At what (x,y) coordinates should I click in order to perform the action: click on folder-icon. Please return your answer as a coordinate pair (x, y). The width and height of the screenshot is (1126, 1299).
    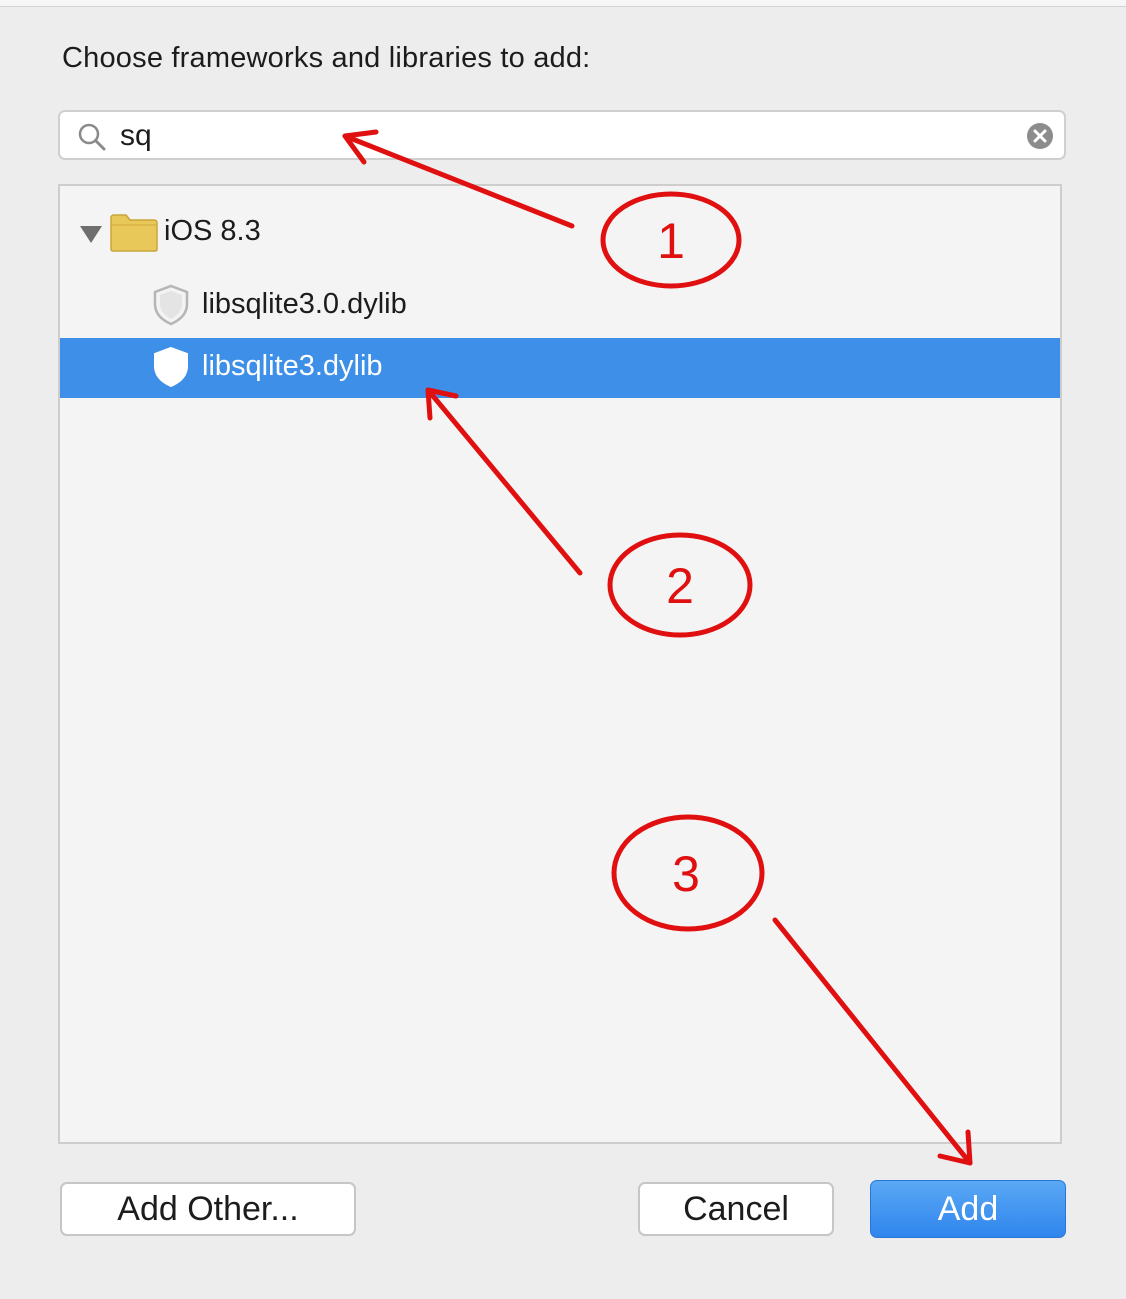
    Looking at the image, I should click on (134, 233).